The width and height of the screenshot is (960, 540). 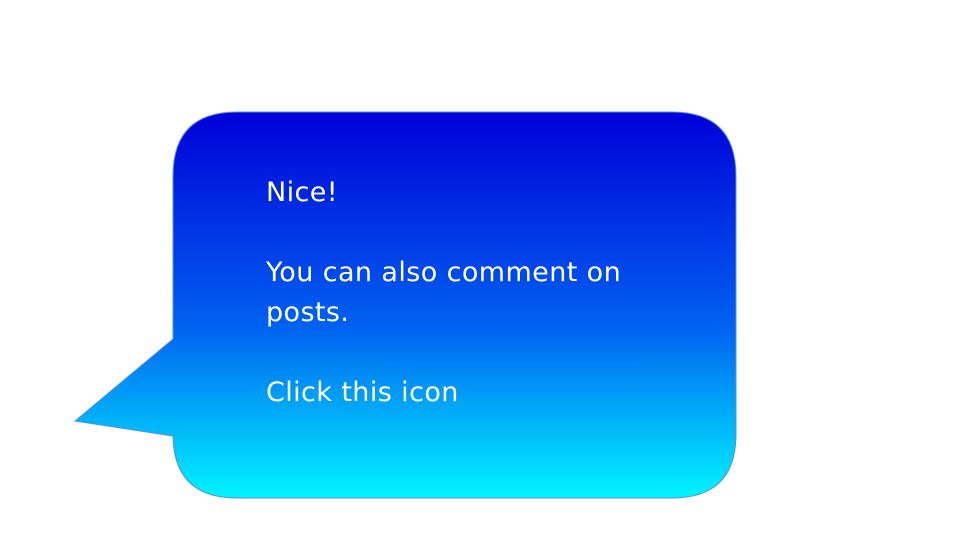 I want to click on tooltip-body: You can also comment on posts., so click(x=444, y=292).